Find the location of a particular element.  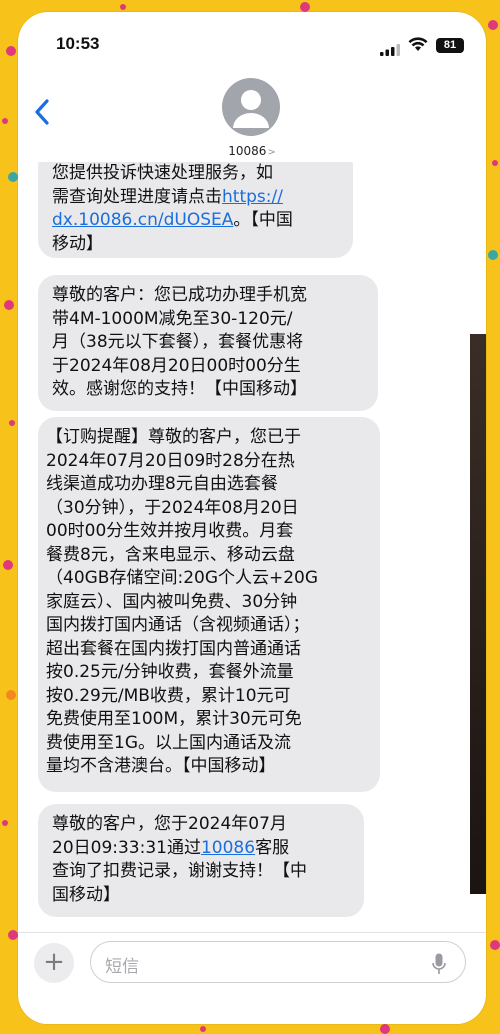

wifi-icon is located at coordinates (418, 46).